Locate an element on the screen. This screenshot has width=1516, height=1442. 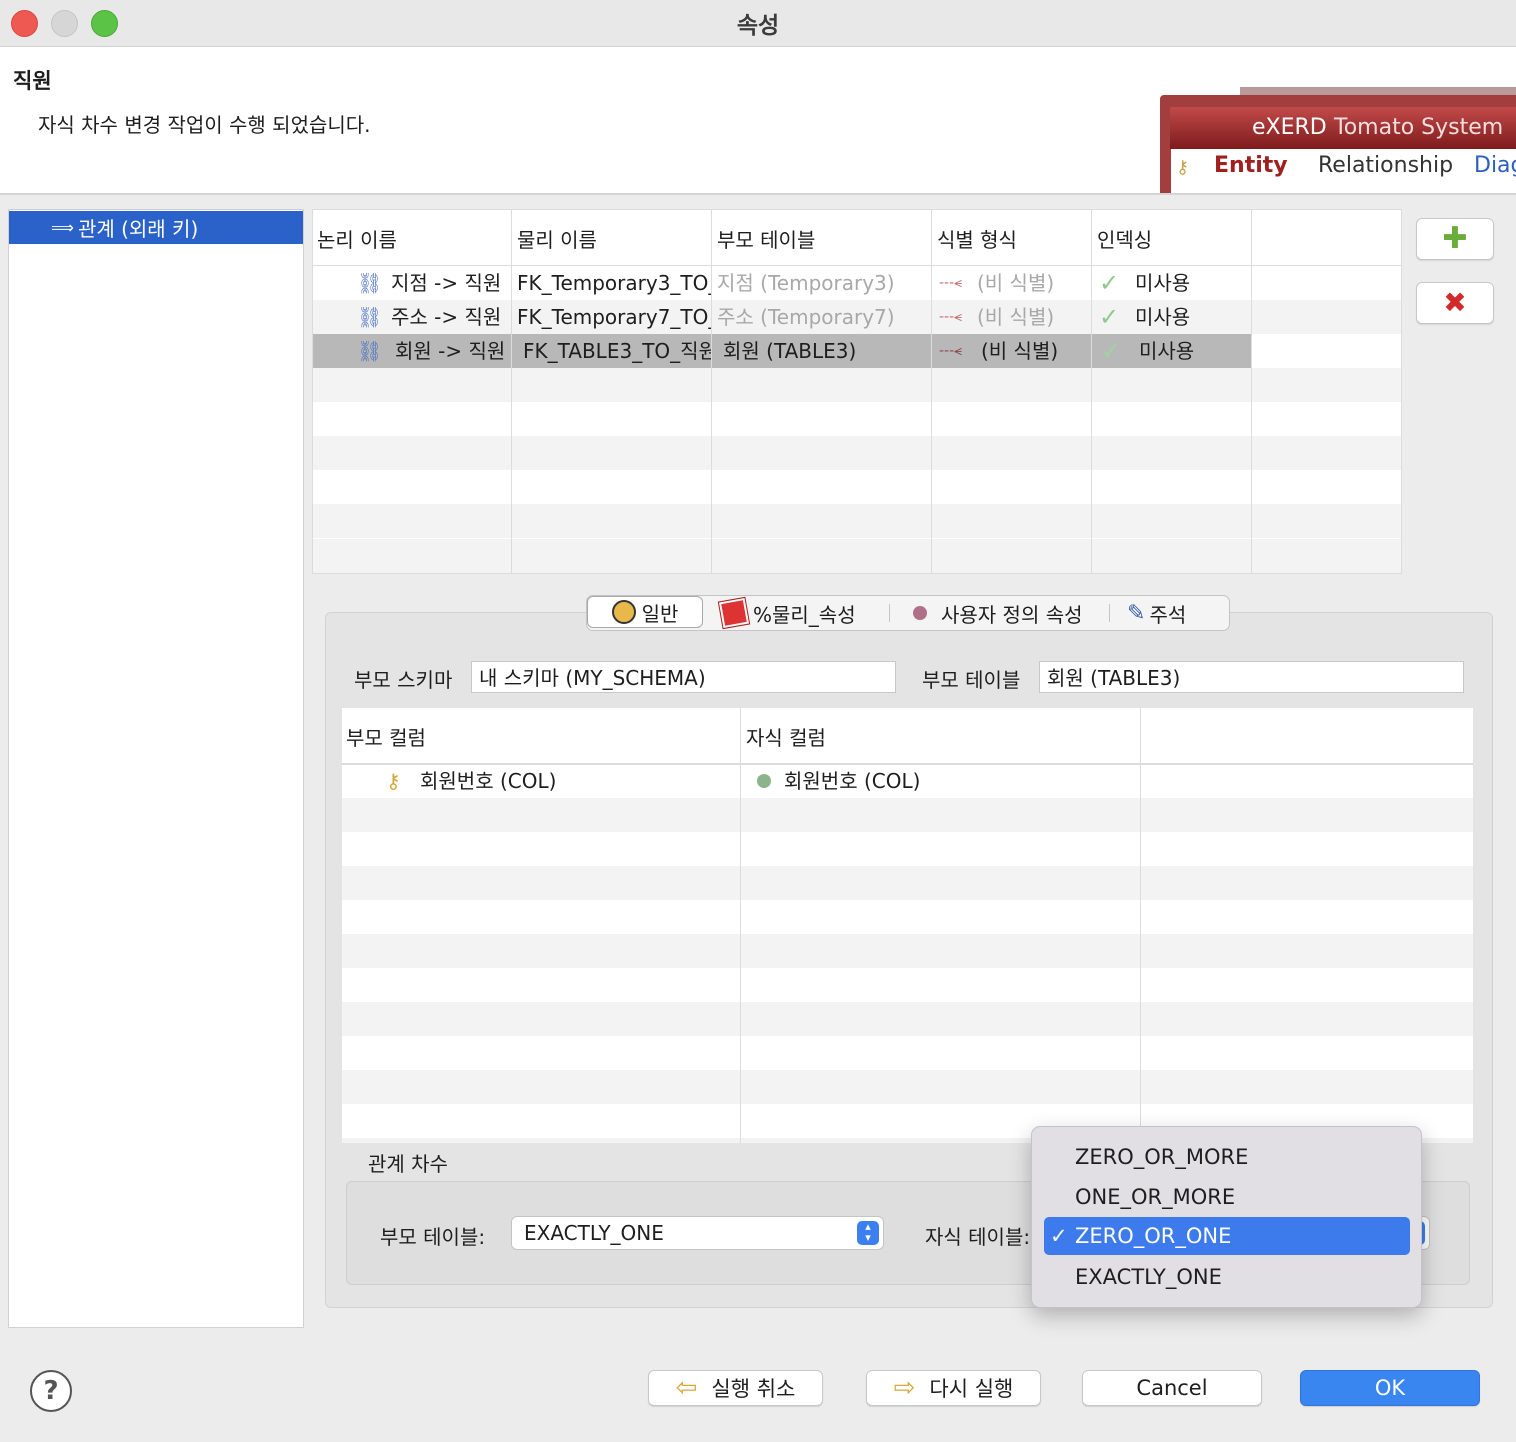
parent-schema-label: 부모 스키마 is located at coordinates (403, 680).